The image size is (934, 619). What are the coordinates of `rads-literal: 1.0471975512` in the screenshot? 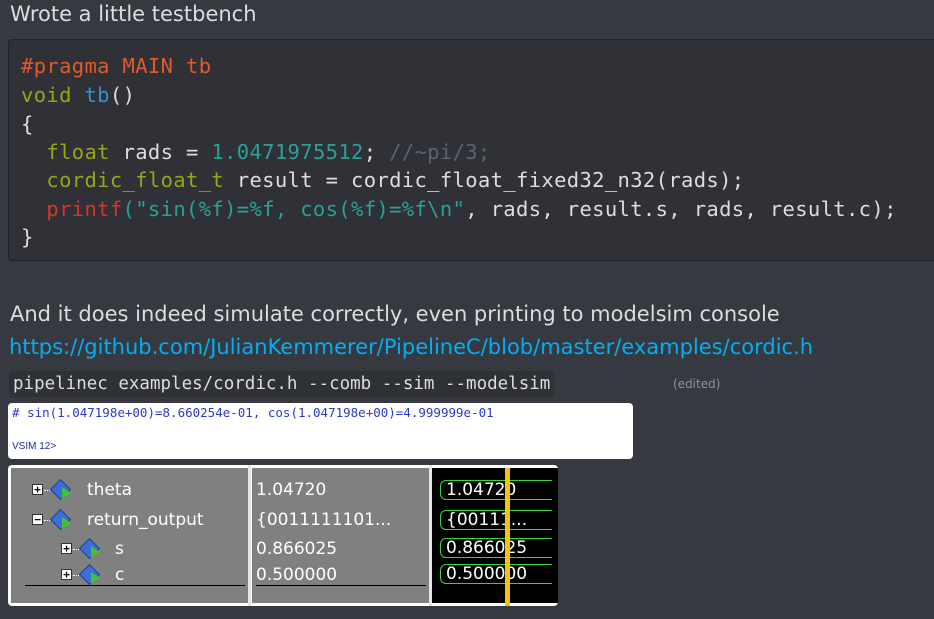 It's located at (287, 152).